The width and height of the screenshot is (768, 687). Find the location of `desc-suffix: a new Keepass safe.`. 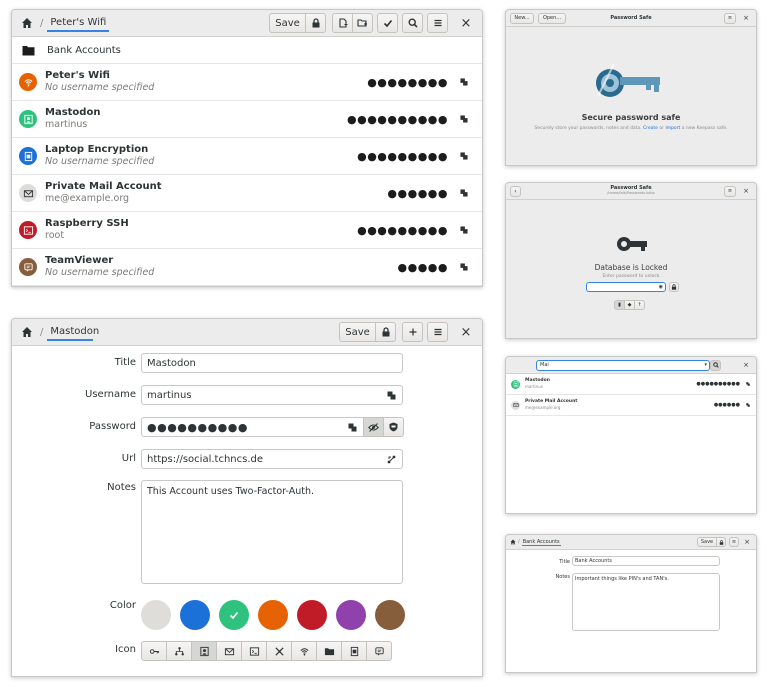

desc-suffix: a new Keepass safe. is located at coordinates (704, 128).